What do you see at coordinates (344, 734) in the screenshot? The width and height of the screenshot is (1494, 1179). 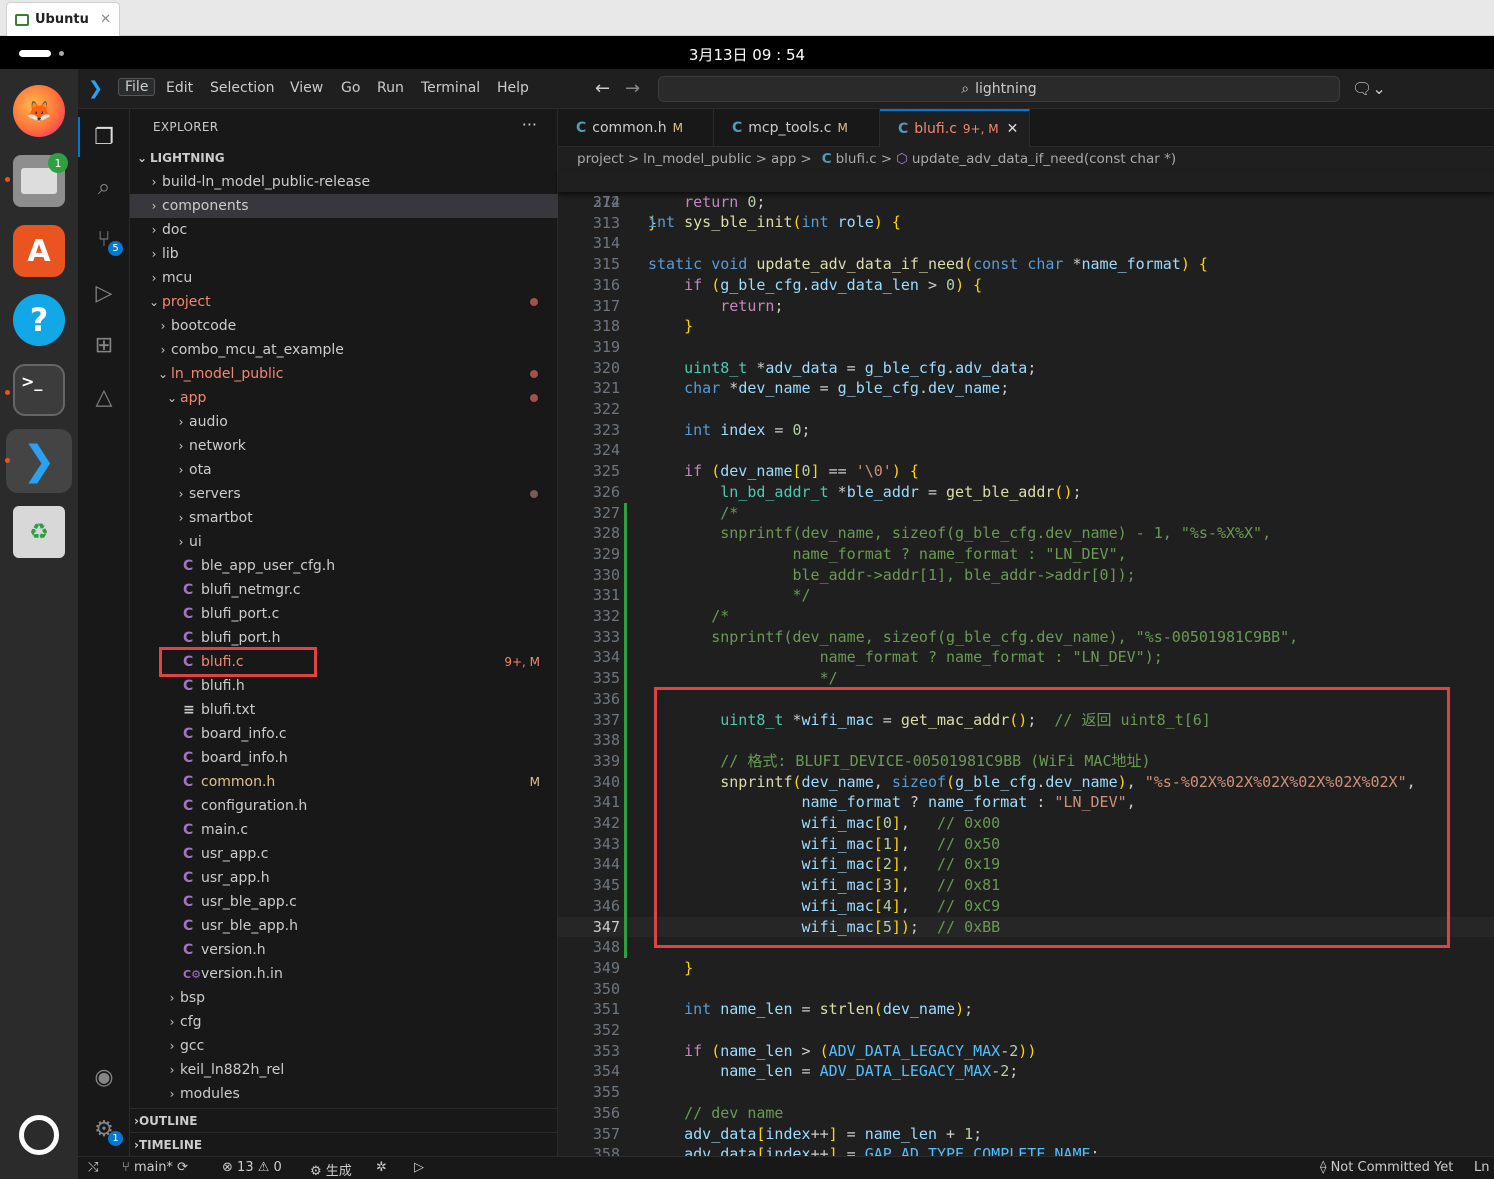 I see `tree-item: Cboard_info.c` at bounding box center [344, 734].